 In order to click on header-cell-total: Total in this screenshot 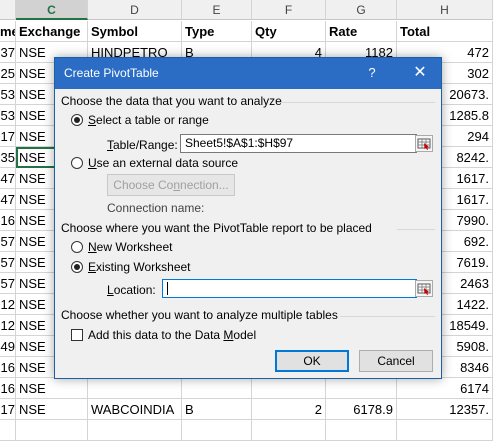, I will do `click(445, 31)`.